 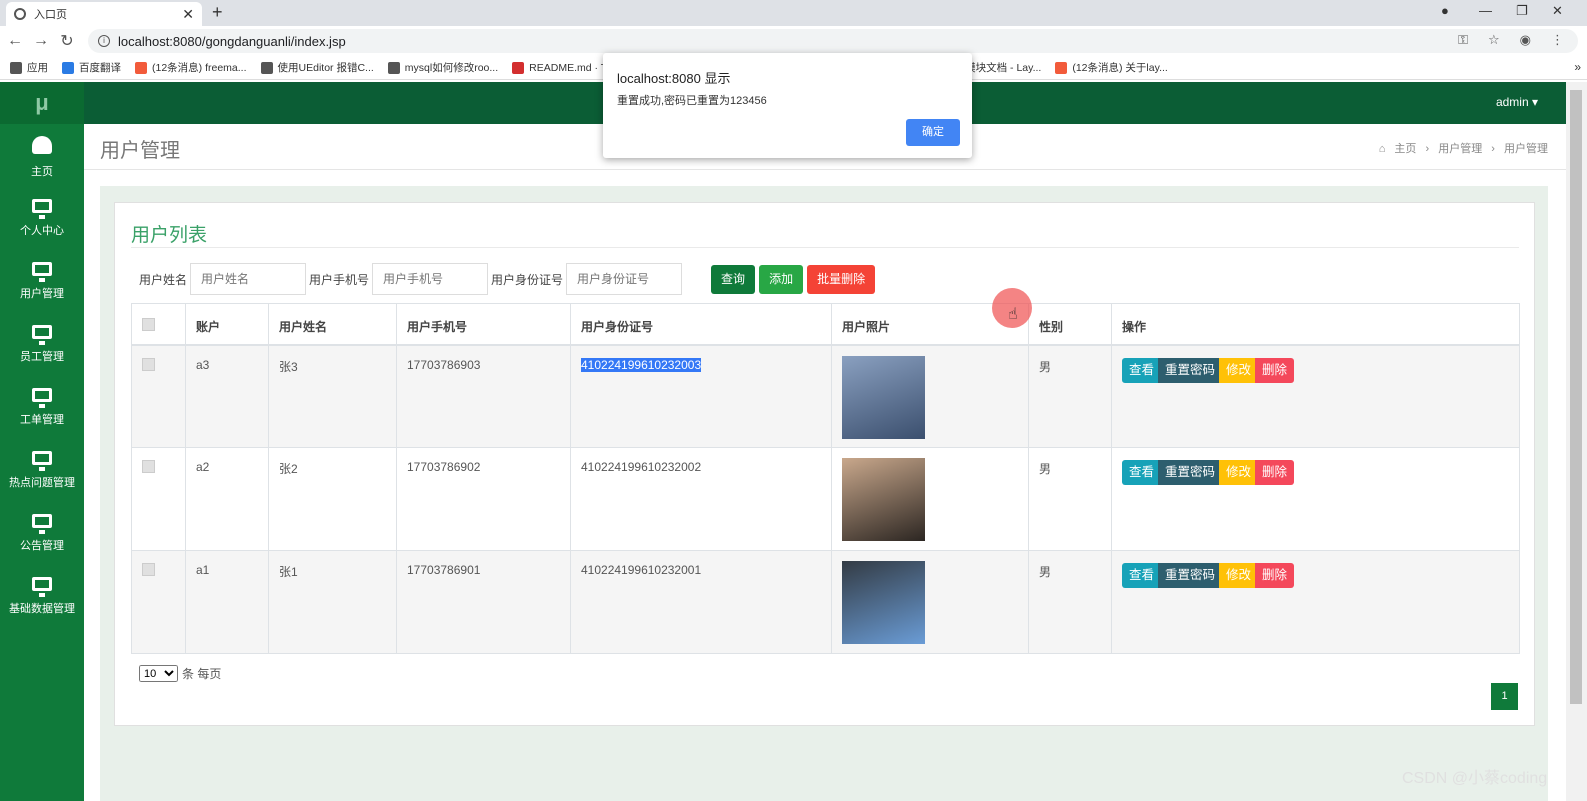 I want to click on minimize-icon: —, so click(x=1485, y=10).